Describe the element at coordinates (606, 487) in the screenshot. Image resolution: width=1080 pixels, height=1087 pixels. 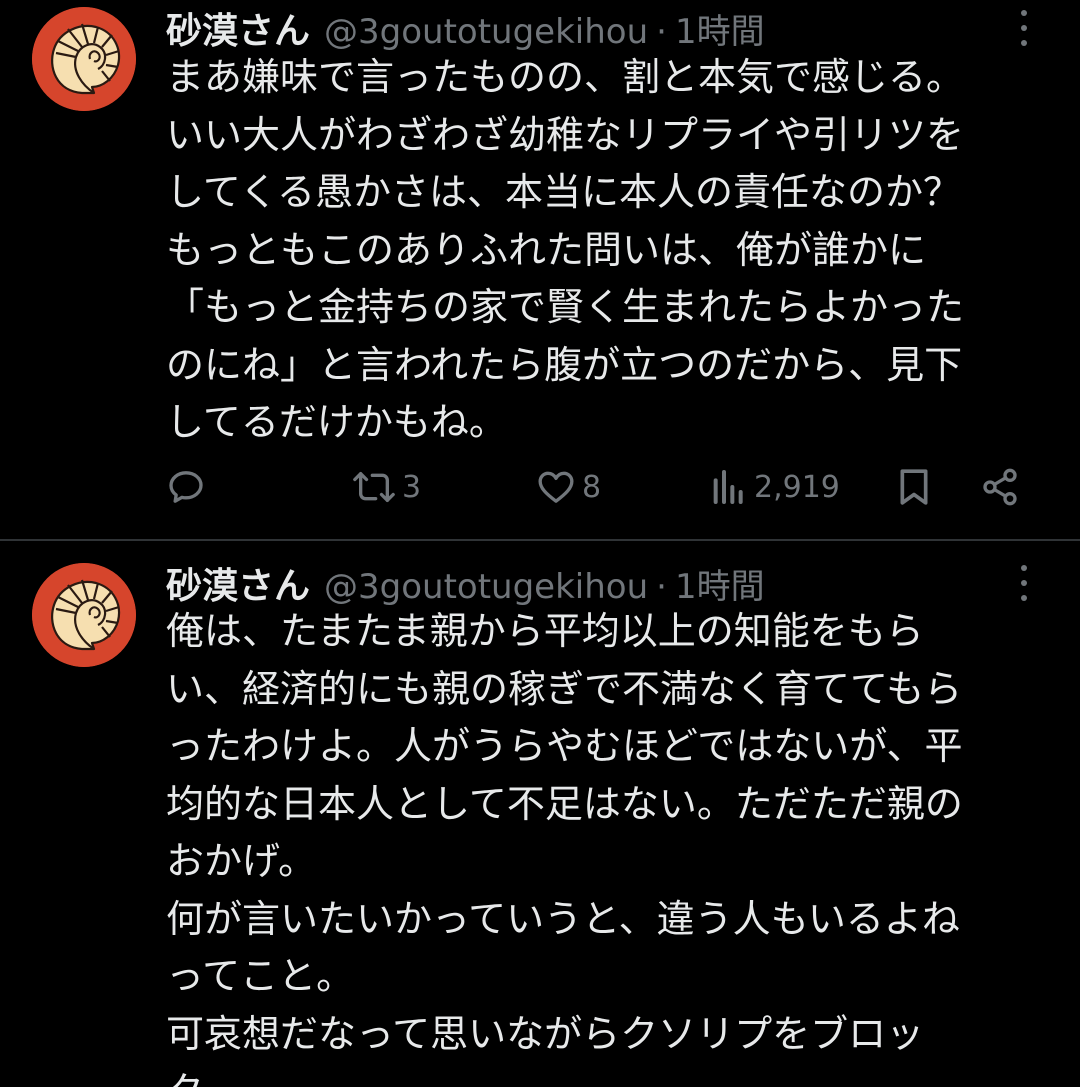
I see `action-bar: 3 8 2,919` at that location.